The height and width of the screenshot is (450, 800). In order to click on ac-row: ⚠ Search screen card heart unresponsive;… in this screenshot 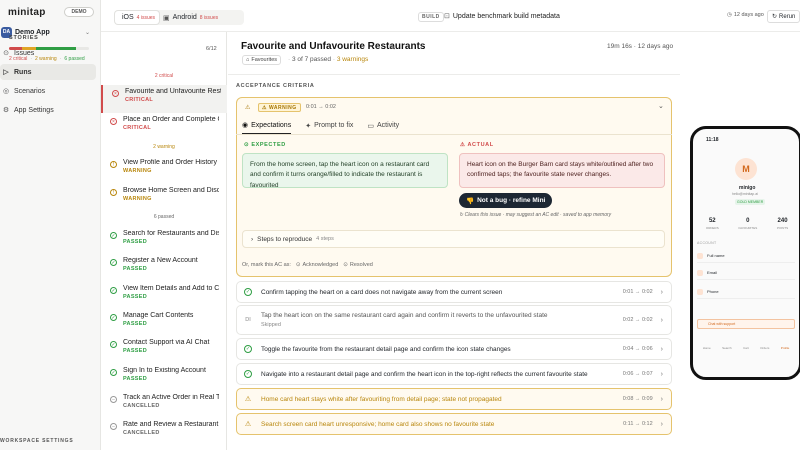, I will do `click(454, 424)`.